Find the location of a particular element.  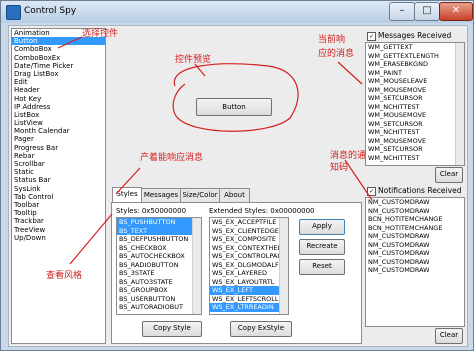

arrow-notify is located at coordinates (358, 180).